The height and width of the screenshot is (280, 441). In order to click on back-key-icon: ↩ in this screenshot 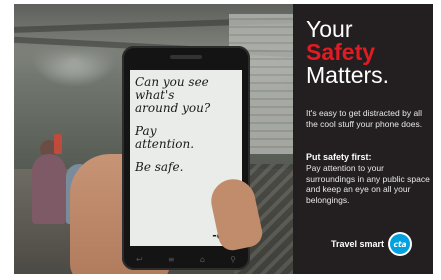, I will do `click(139, 259)`.